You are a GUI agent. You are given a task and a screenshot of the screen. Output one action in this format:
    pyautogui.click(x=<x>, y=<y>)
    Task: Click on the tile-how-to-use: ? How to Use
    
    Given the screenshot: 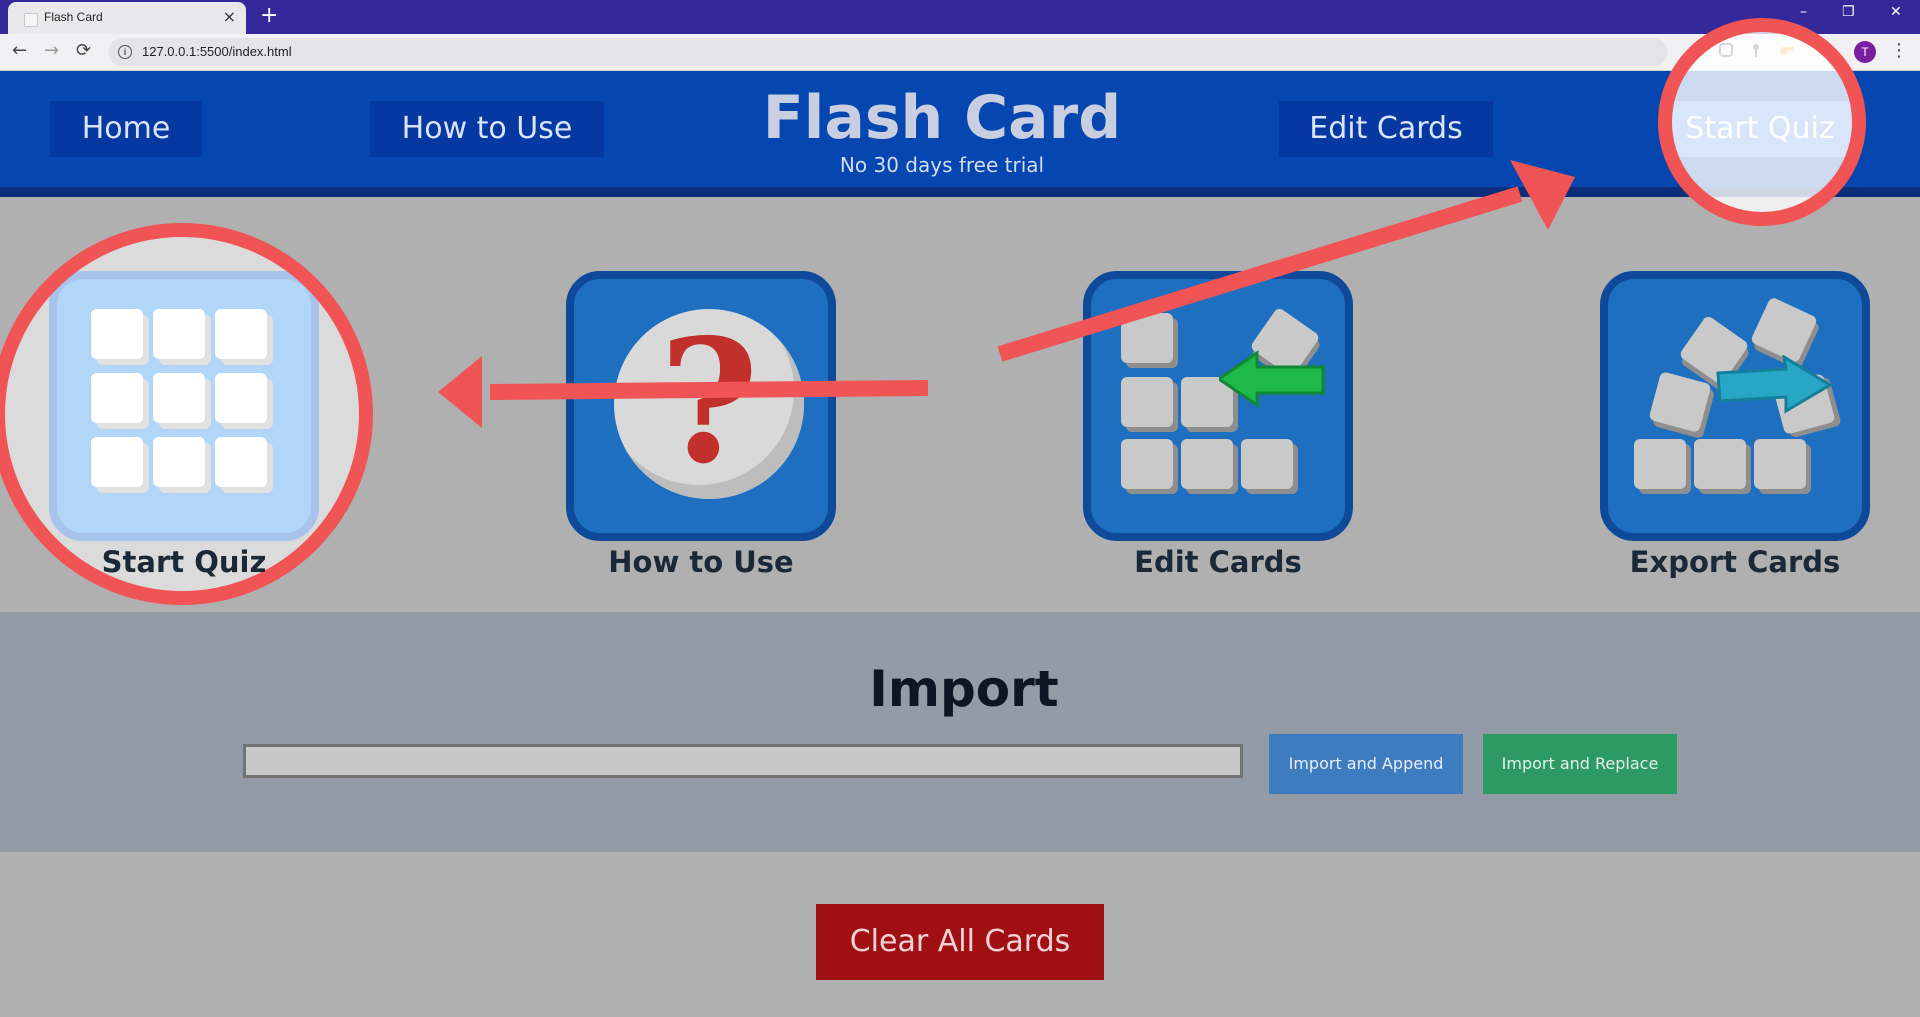 What is the action you would take?
    pyautogui.click(x=701, y=425)
    